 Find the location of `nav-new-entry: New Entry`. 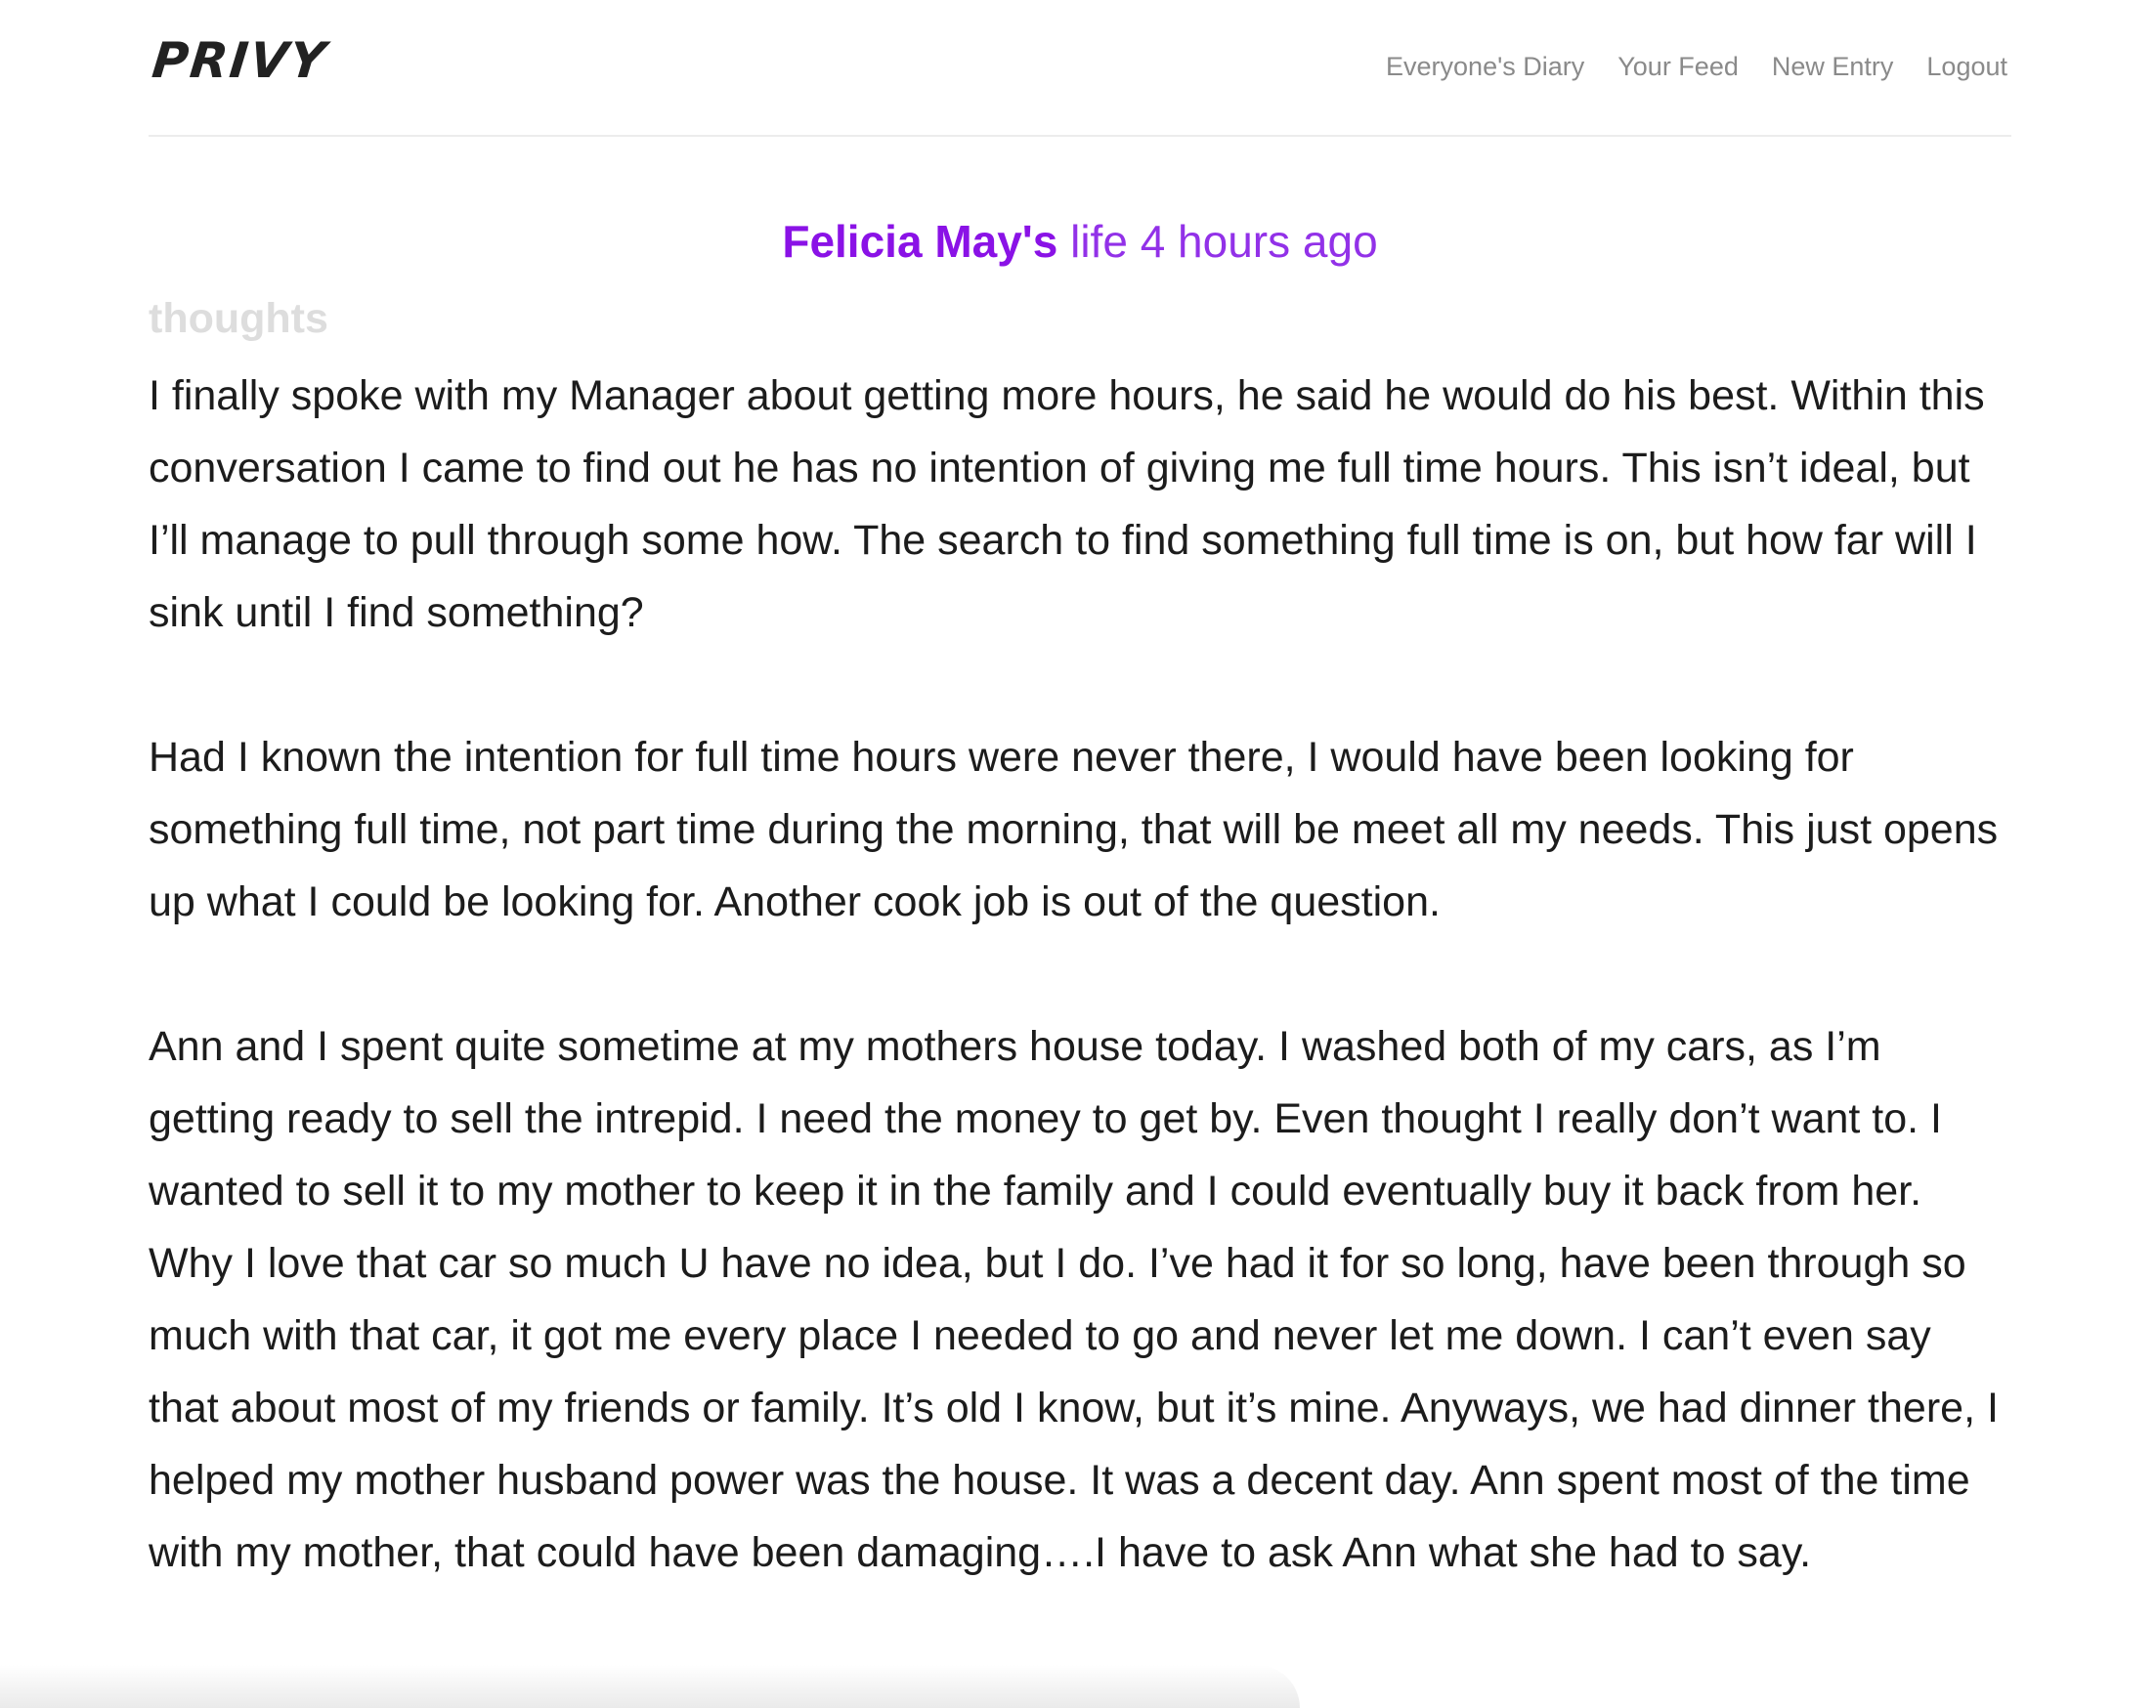

nav-new-entry: New Entry is located at coordinates (1833, 66).